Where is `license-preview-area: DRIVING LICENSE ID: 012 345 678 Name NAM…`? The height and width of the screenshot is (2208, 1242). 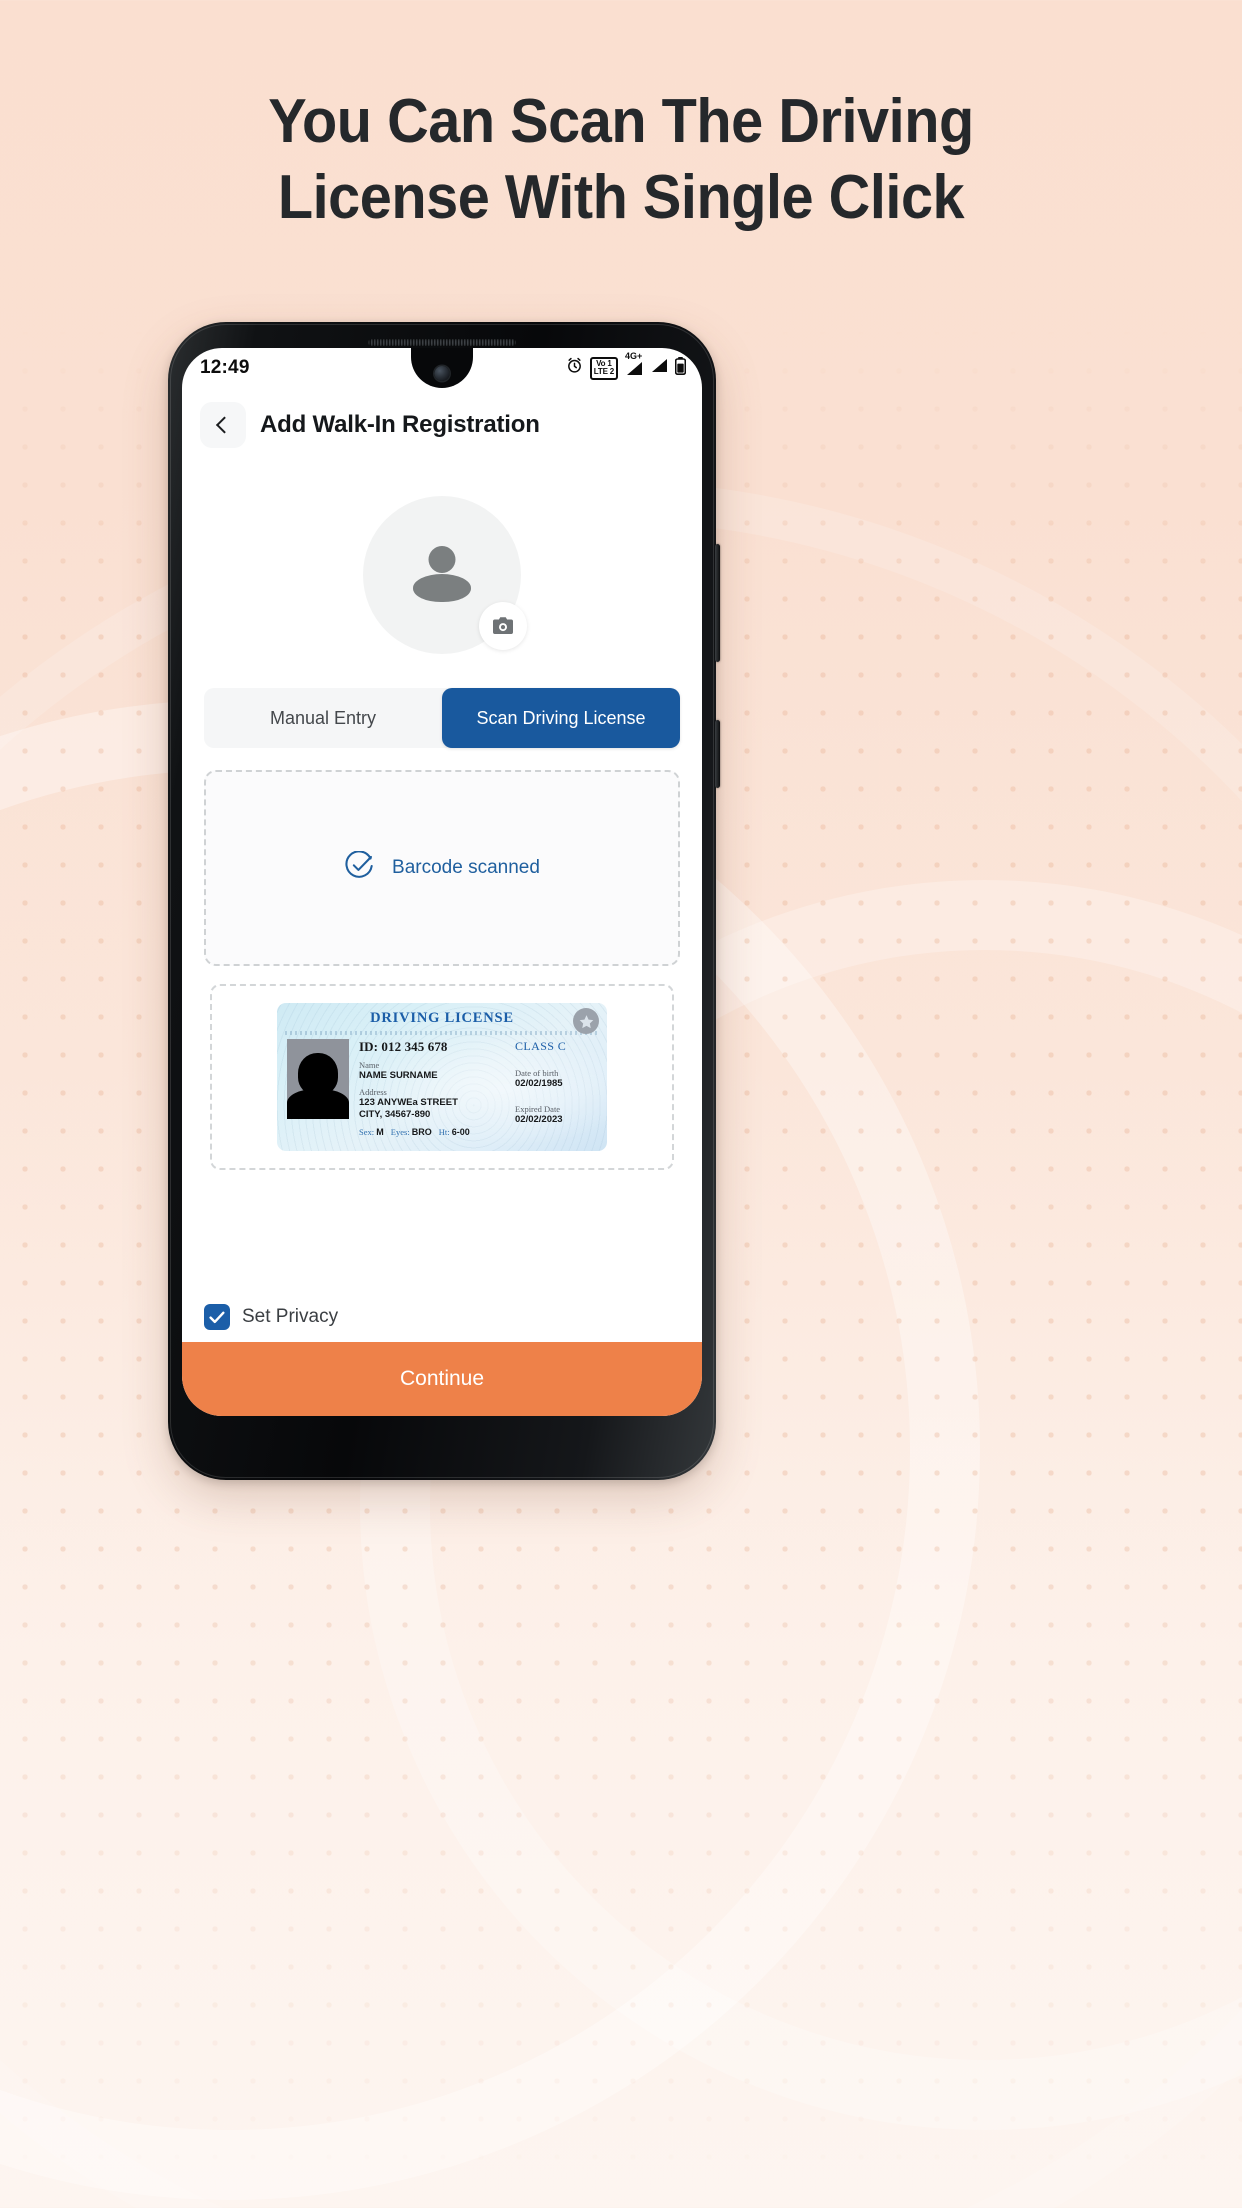 license-preview-area: DRIVING LICENSE ID: 012 345 678 Name NAM… is located at coordinates (442, 1077).